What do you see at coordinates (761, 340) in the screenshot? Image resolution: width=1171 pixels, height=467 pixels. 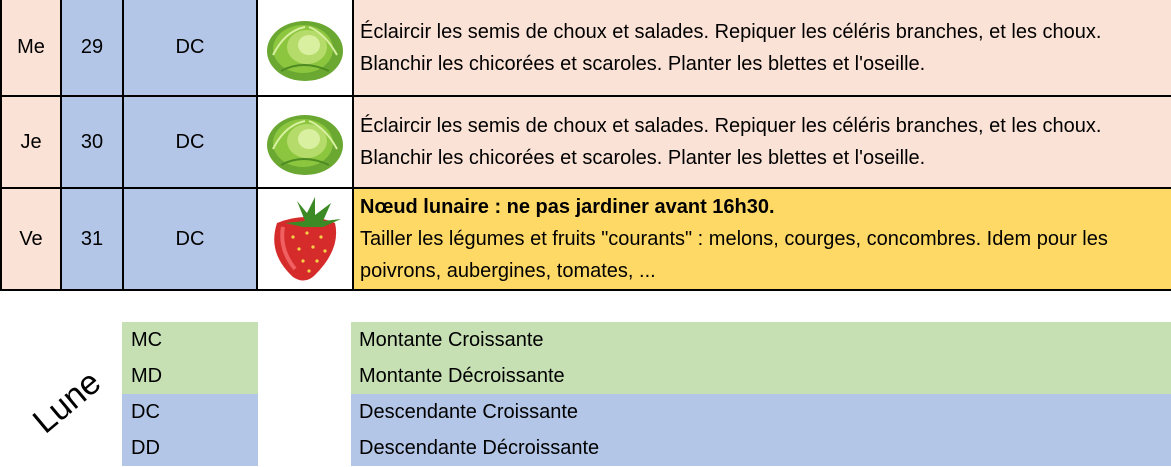 I see `legend-label: Montante Croissante` at bounding box center [761, 340].